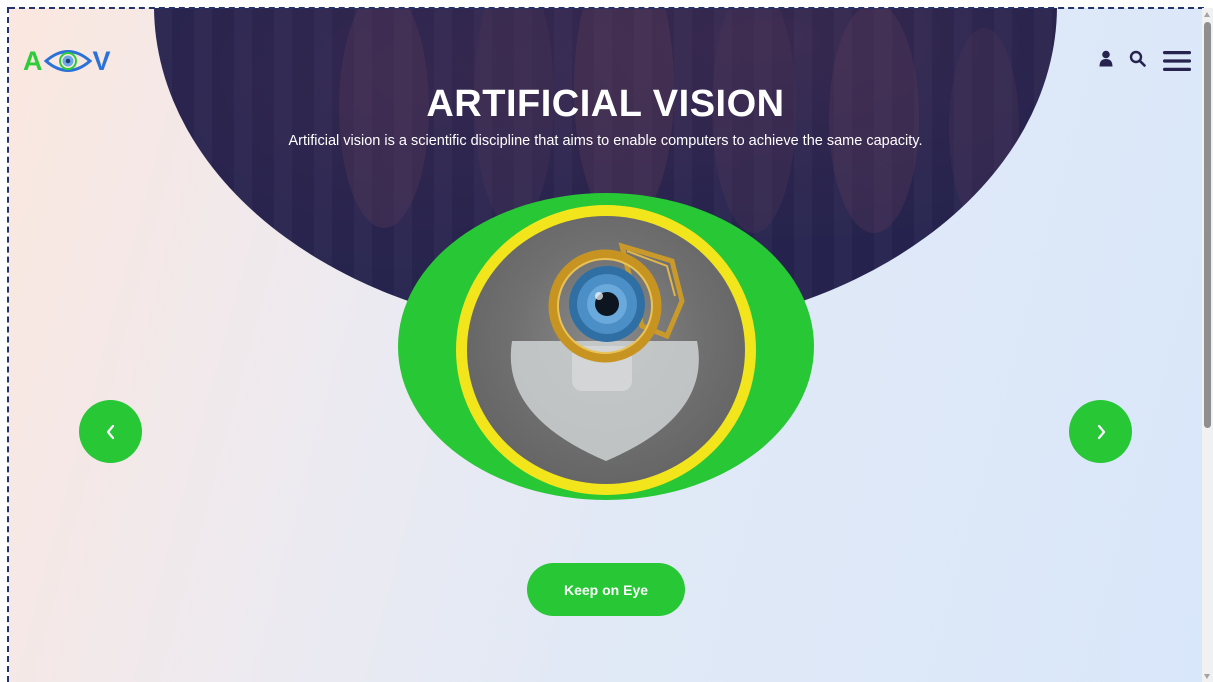 Image resolution: width=1213 pixels, height=682 pixels. I want to click on bionic-eye-implant-image, so click(606, 350).